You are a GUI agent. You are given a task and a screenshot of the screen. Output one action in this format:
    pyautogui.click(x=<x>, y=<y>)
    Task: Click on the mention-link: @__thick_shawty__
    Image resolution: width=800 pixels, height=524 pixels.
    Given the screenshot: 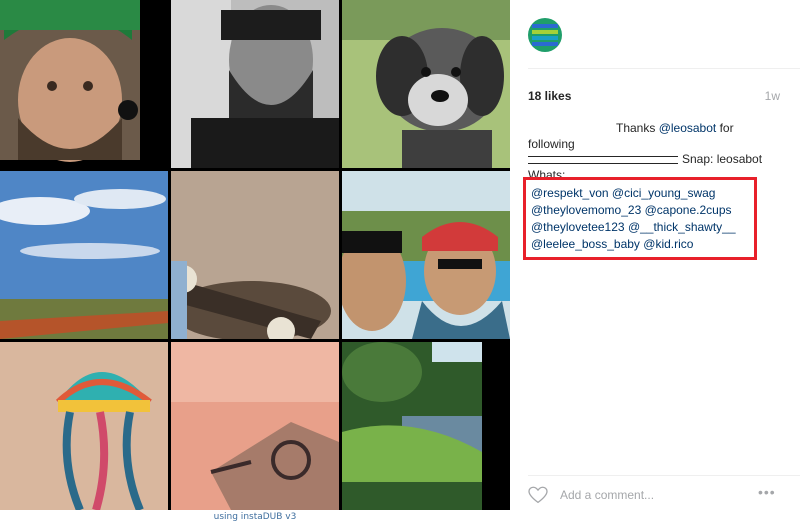 What is the action you would take?
    pyautogui.click(x=682, y=227)
    